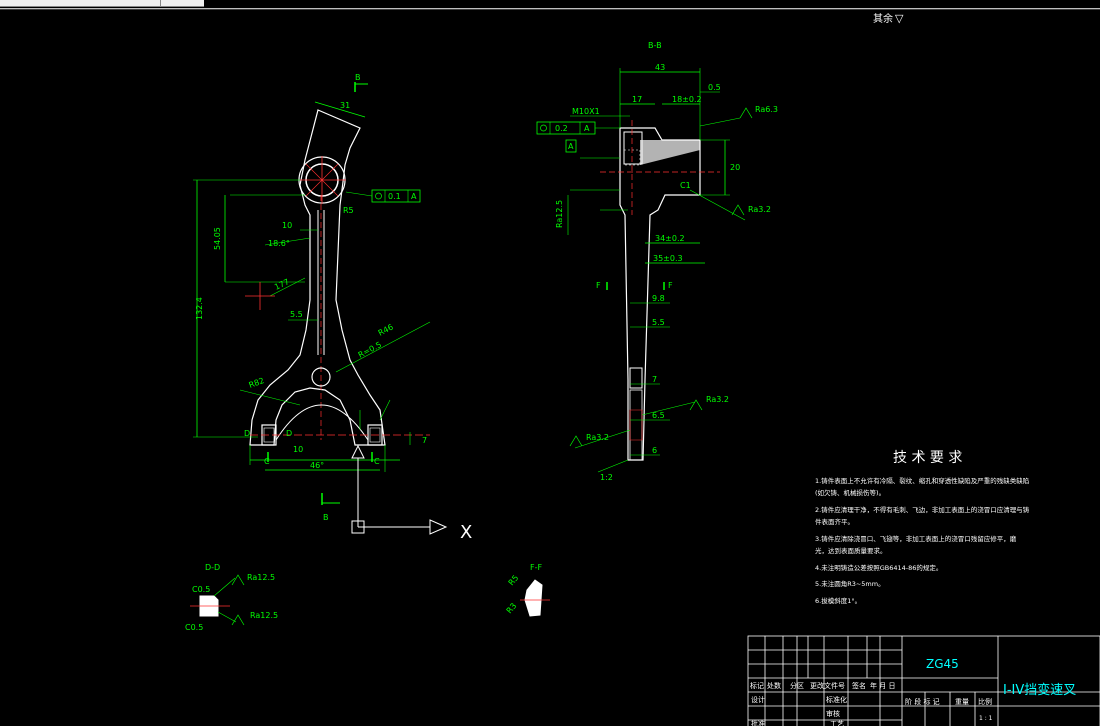  What do you see at coordinates (923, 680) in the screenshot?
I see `title-block` at bounding box center [923, 680].